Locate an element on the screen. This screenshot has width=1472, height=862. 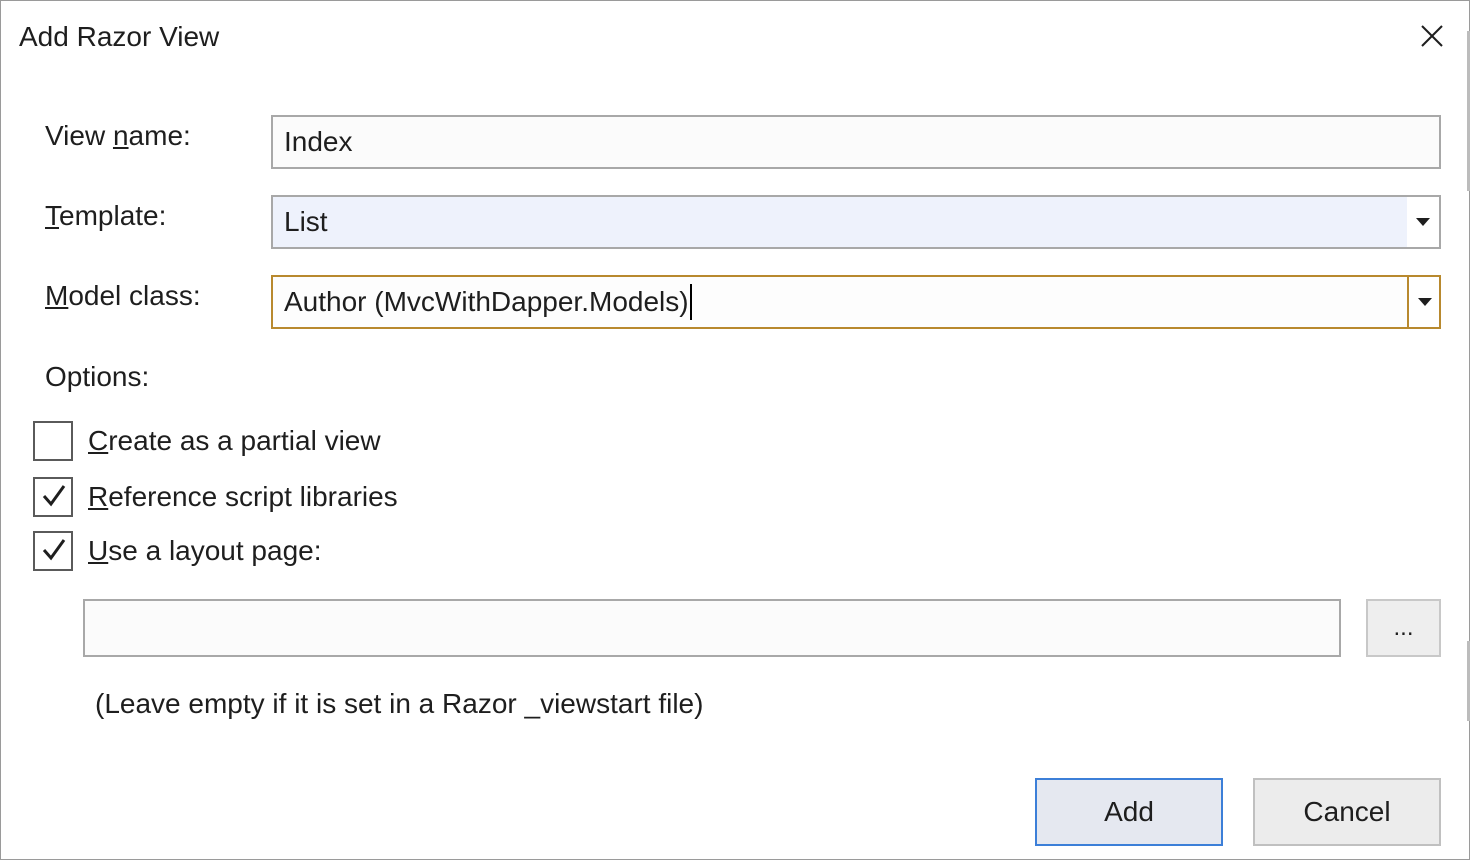
template-dropdown-button is located at coordinates (1423, 222).